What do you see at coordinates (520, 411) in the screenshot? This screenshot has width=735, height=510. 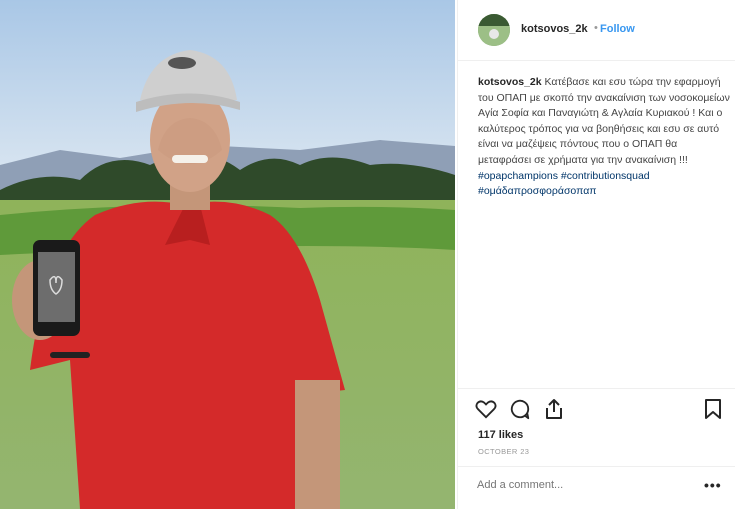 I see `comment-icon` at bounding box center [520, 411].